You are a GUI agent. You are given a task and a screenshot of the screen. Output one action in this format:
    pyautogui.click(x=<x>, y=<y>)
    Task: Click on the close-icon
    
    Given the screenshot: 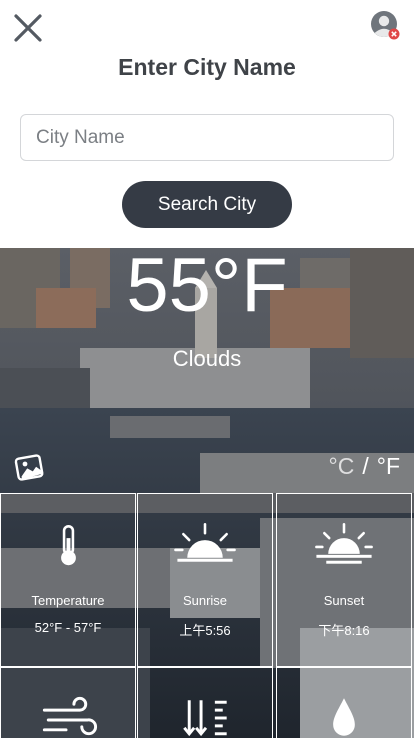 What is the action you would take?
    pyautogui.click(x=28, y=28)
    